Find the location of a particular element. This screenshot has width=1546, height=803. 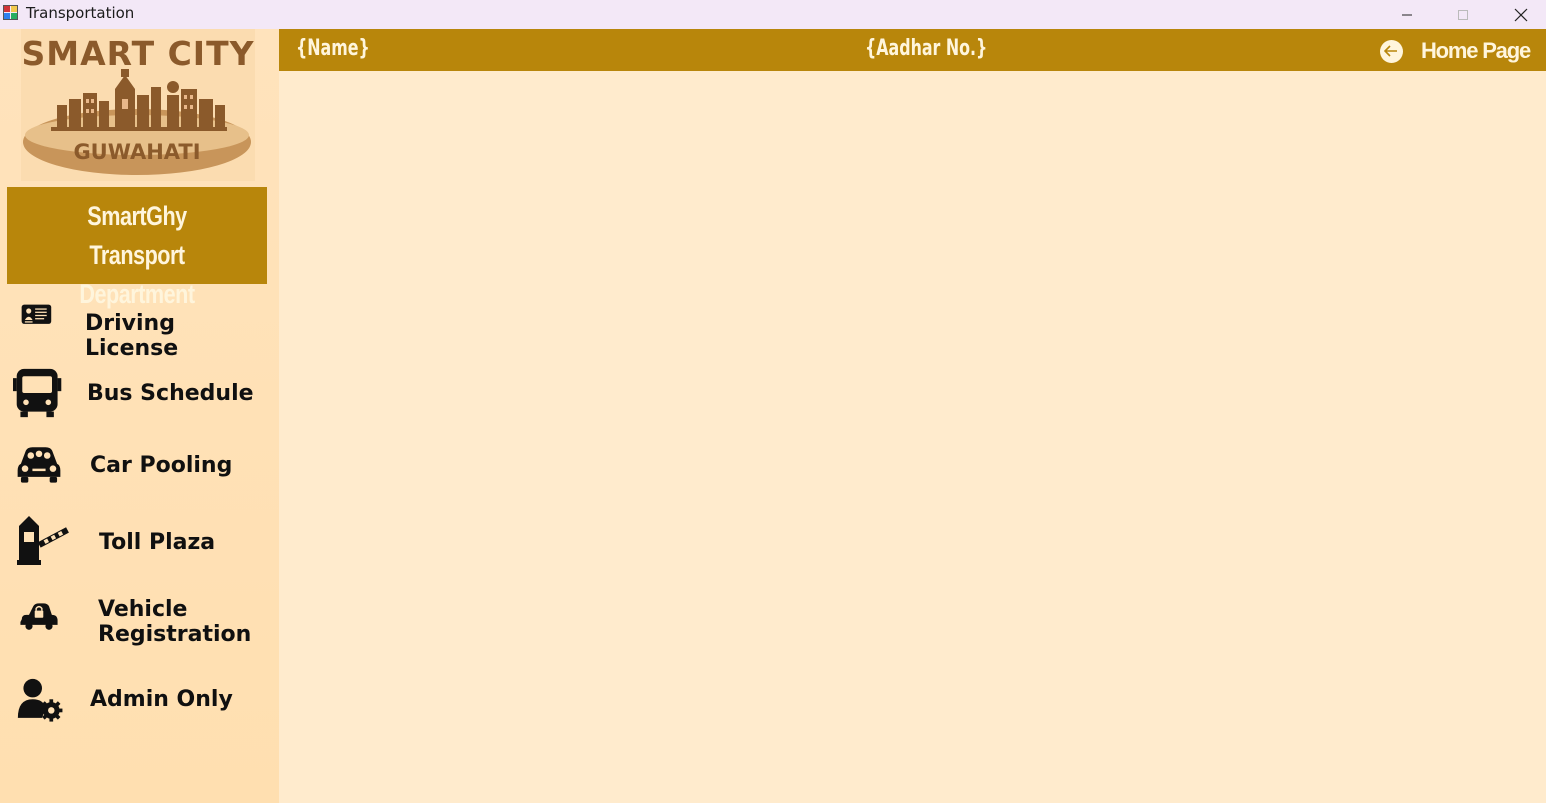

aadhar-number-label: {Aadhar No.} is located at coordinates (926, 48).